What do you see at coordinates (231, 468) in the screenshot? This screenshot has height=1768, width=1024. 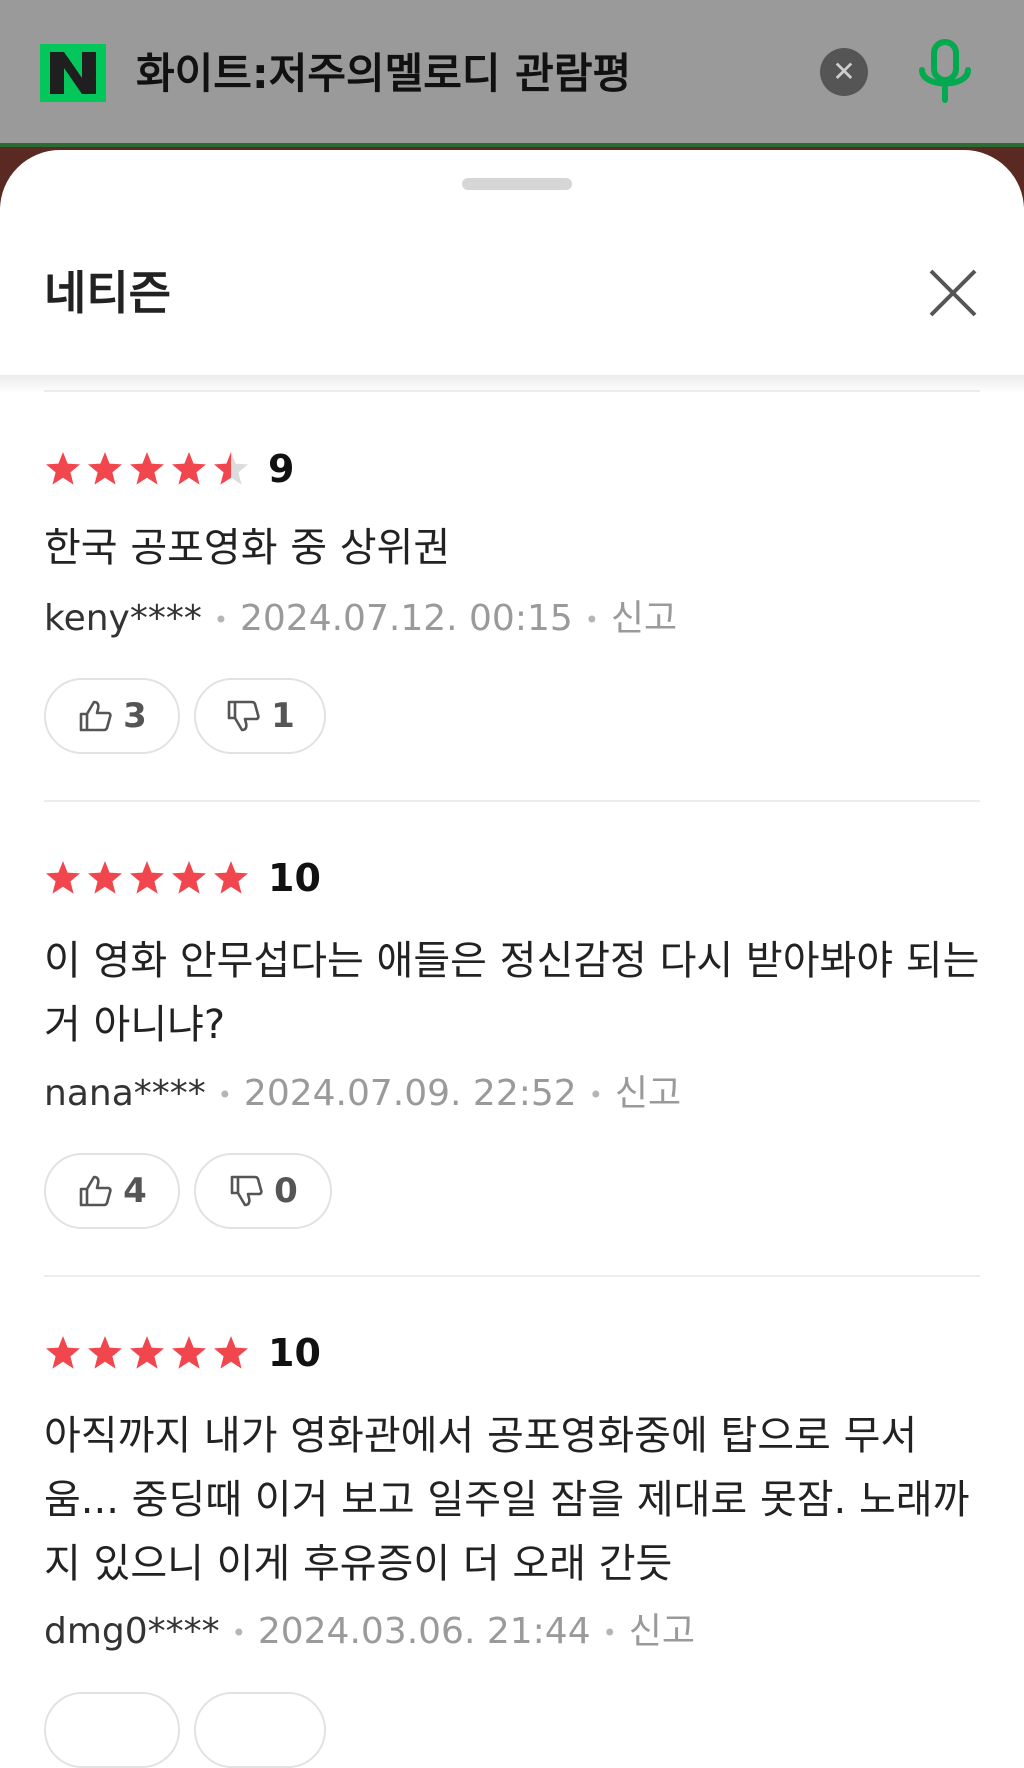 I see `star-half-icon` at bounding box center [231, 468].